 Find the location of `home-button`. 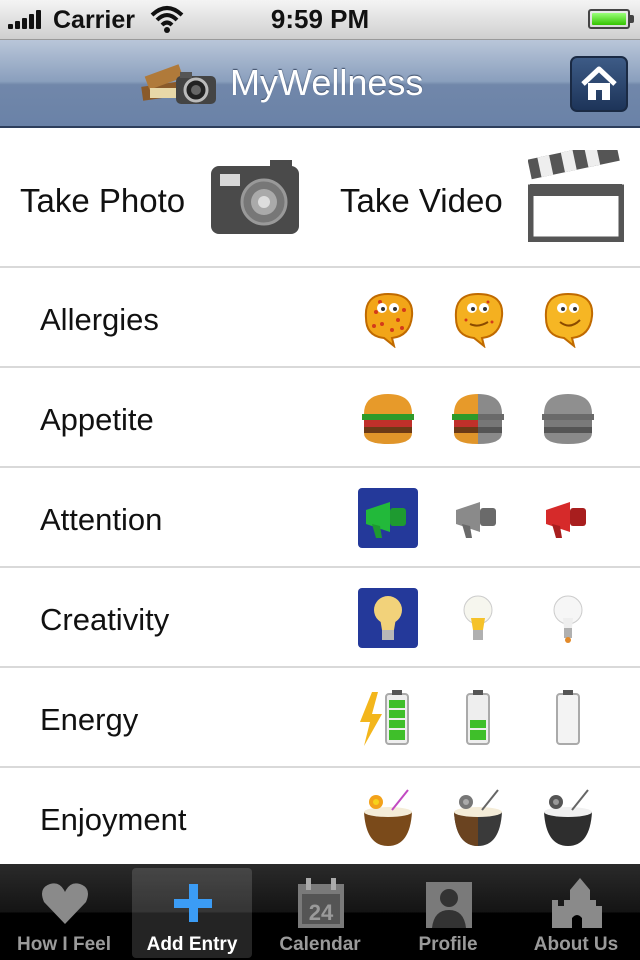

home-button is located at coordinates (599, 84).